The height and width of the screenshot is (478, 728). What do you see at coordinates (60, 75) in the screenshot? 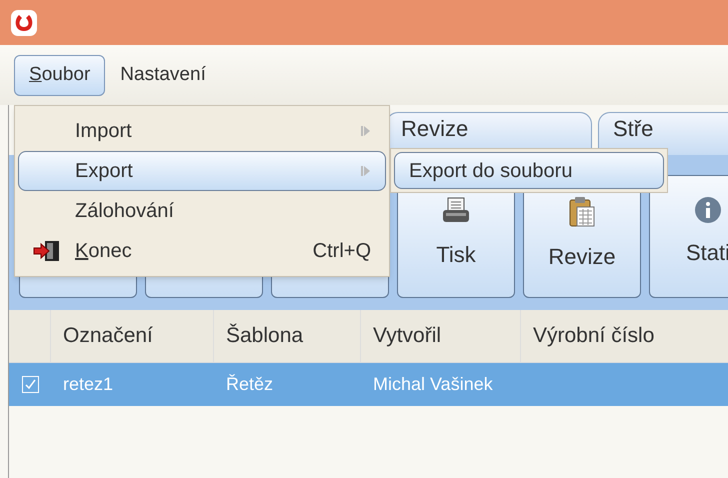
I see `menu-item: Soubor` at bounding box center [60, 75].